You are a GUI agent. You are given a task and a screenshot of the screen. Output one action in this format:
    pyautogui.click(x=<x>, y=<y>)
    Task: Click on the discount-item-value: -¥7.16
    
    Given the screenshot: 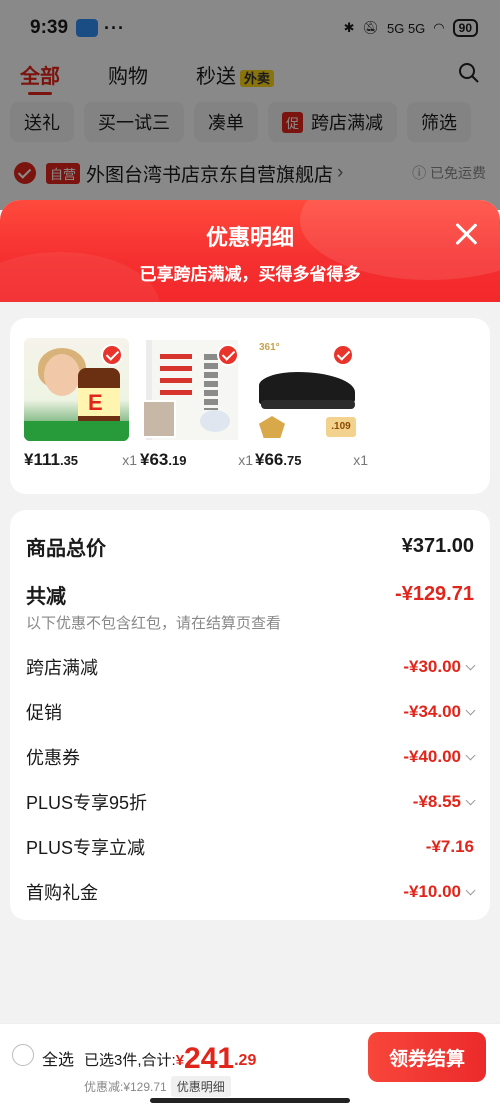 What is the action you would take?
    pyautogui.click(x=449, y=846)
    